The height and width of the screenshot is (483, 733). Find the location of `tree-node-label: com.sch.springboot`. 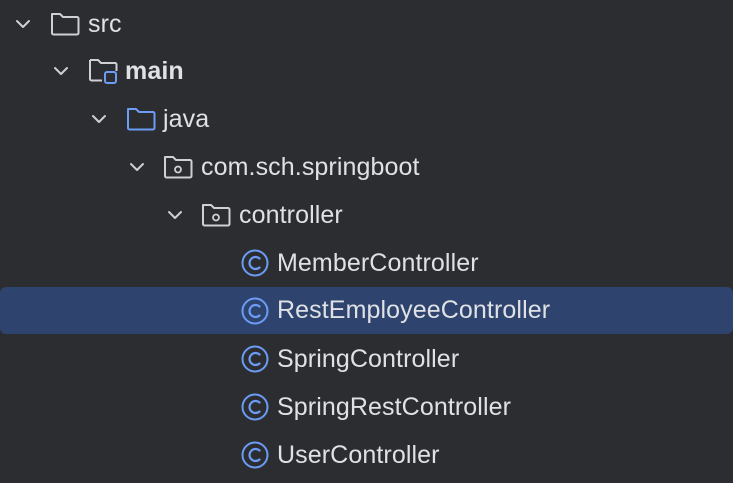

tree-node-label: com.sch.springboot is located at coordinates (310, 166).